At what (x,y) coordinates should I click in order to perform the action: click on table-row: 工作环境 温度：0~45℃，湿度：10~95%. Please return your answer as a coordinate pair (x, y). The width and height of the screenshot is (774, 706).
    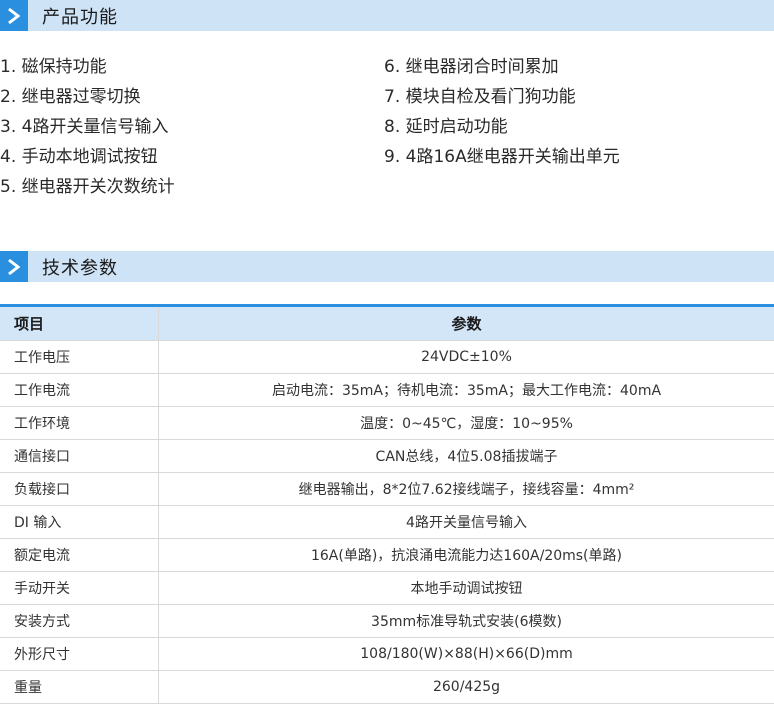
    Looking at the image, I should click on (387, 423).